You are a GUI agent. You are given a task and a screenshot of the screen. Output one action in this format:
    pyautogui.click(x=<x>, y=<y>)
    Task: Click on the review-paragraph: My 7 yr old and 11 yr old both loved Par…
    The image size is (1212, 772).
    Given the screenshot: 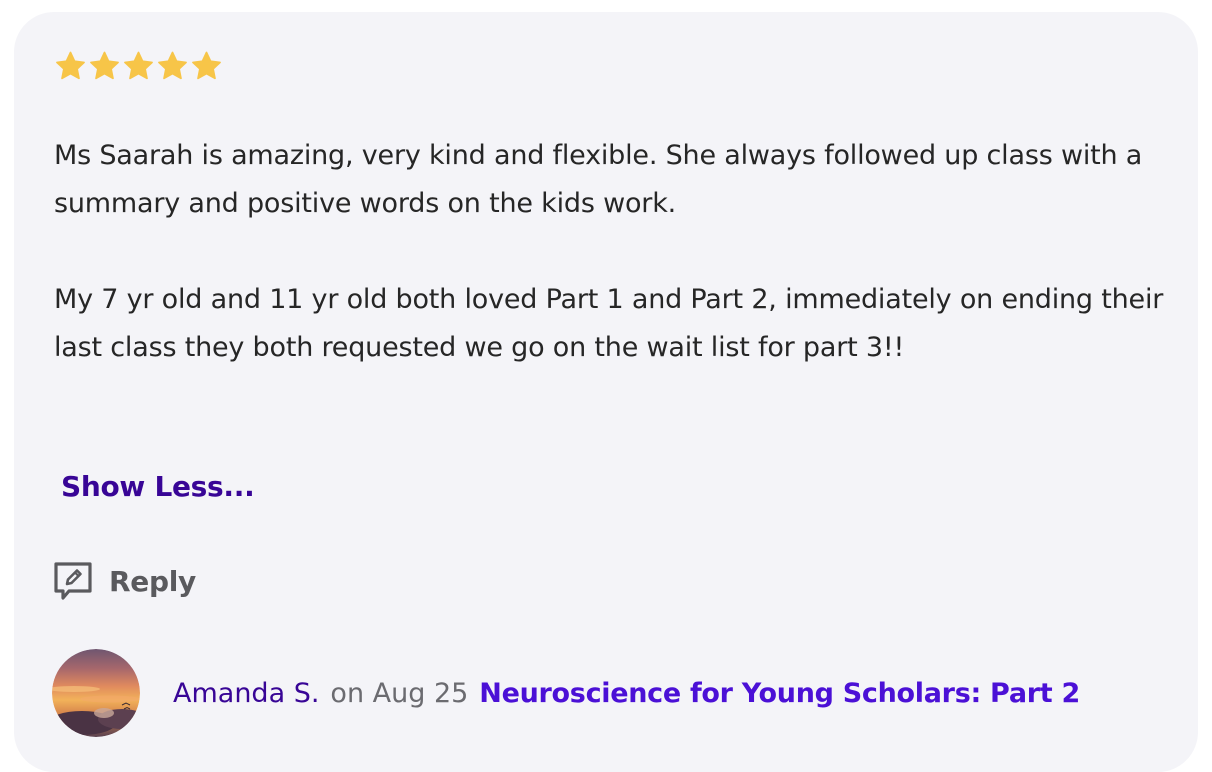 What is the action you would take?
    pyautogui.click(x=609, y=323)
    